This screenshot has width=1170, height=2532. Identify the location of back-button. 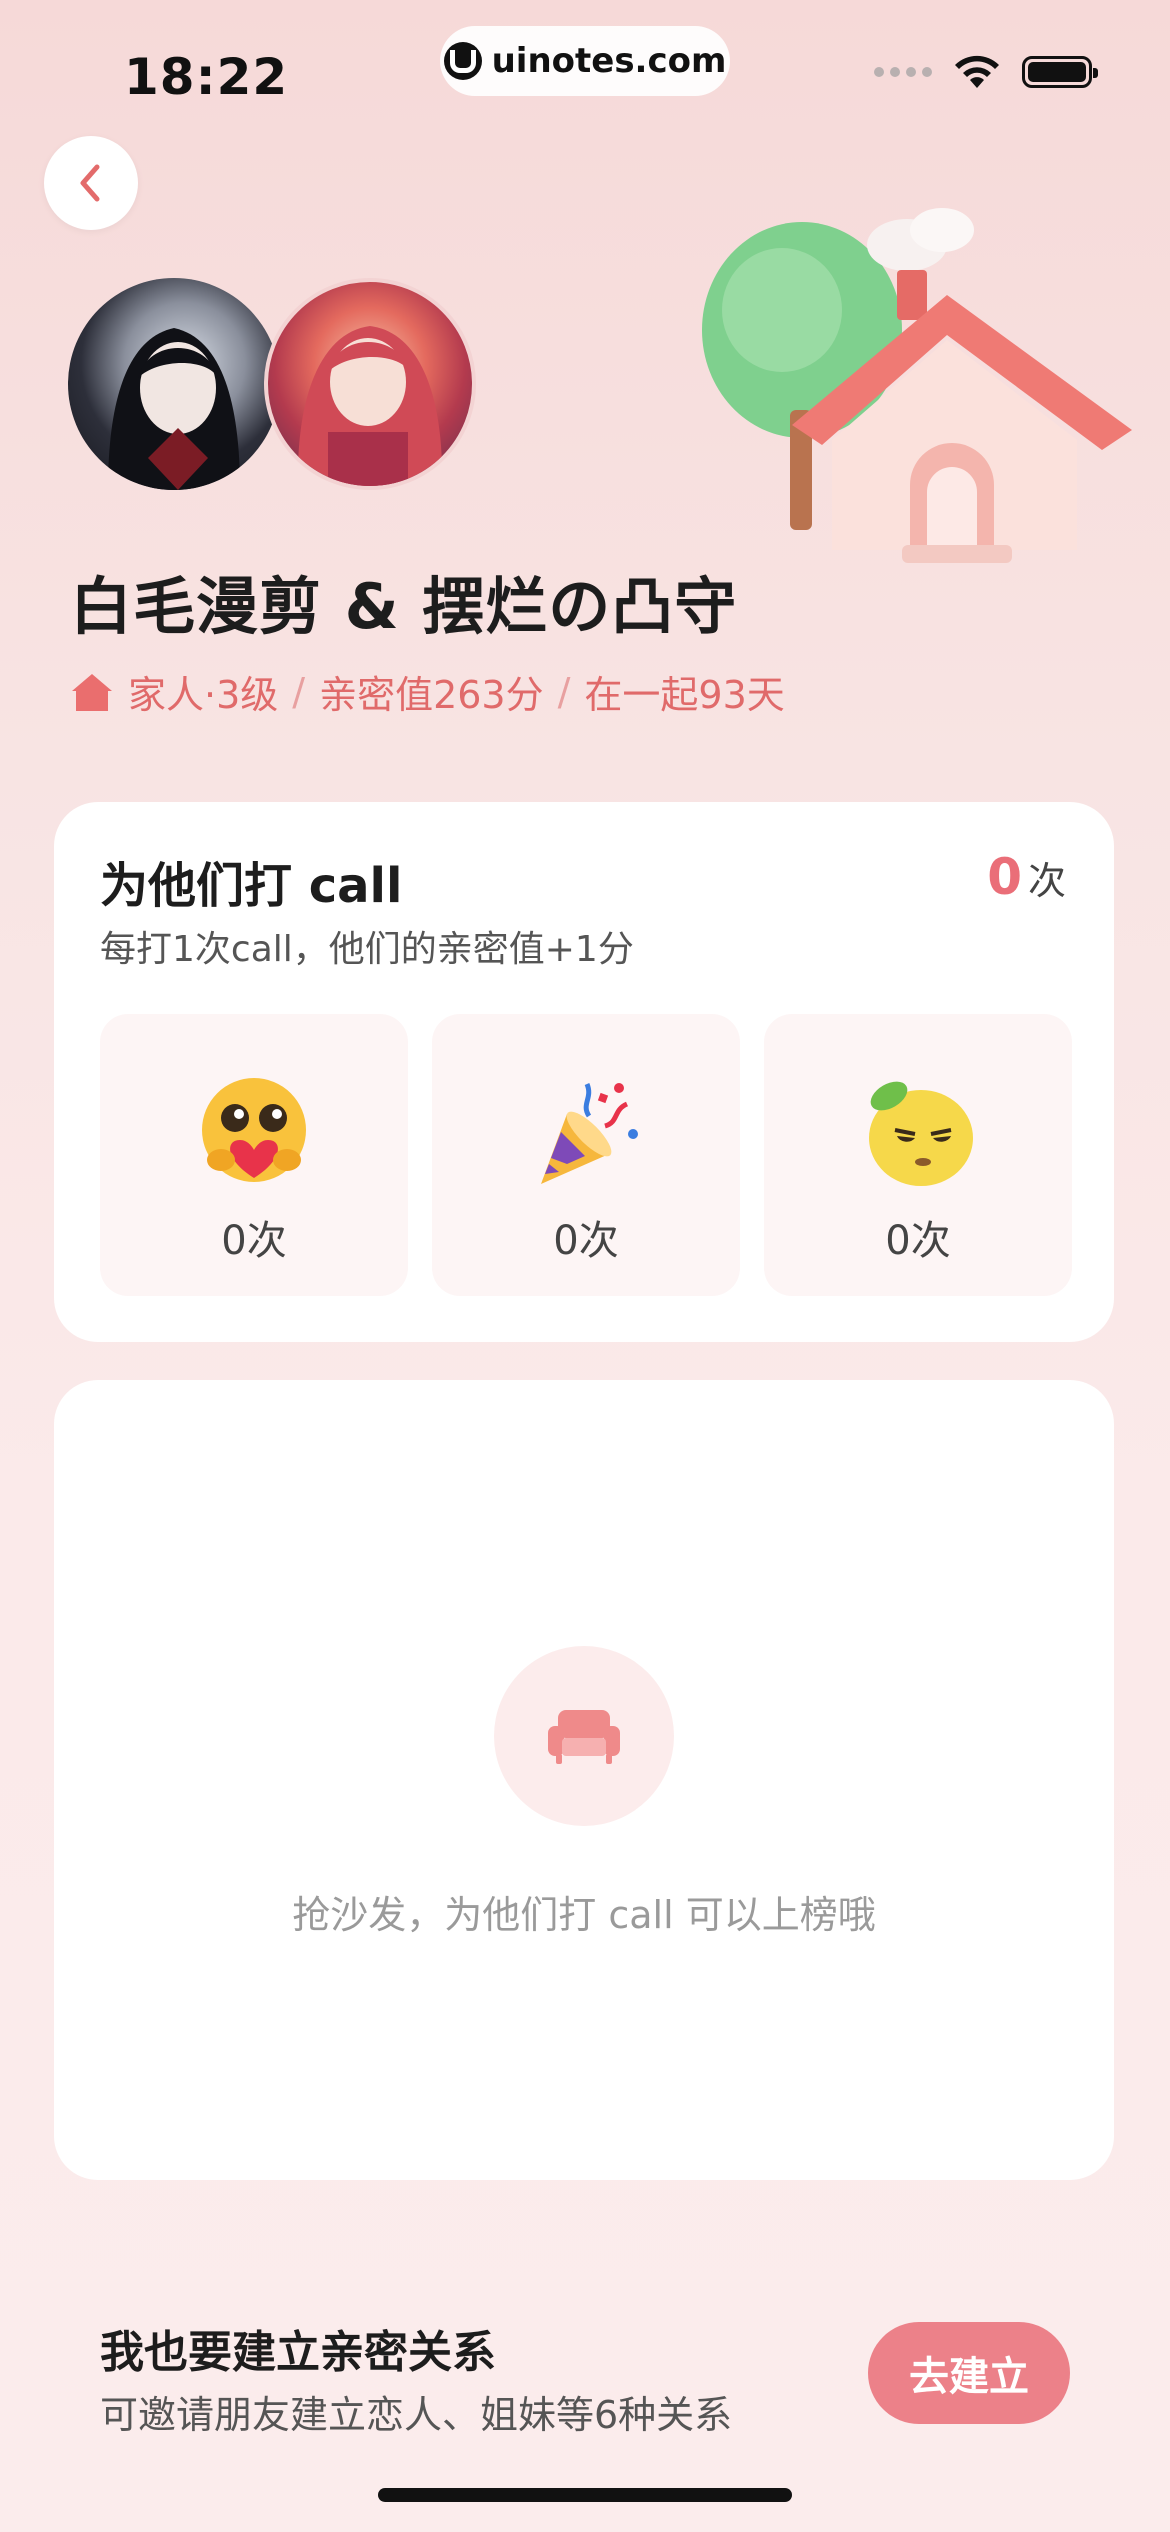
(91, 183).